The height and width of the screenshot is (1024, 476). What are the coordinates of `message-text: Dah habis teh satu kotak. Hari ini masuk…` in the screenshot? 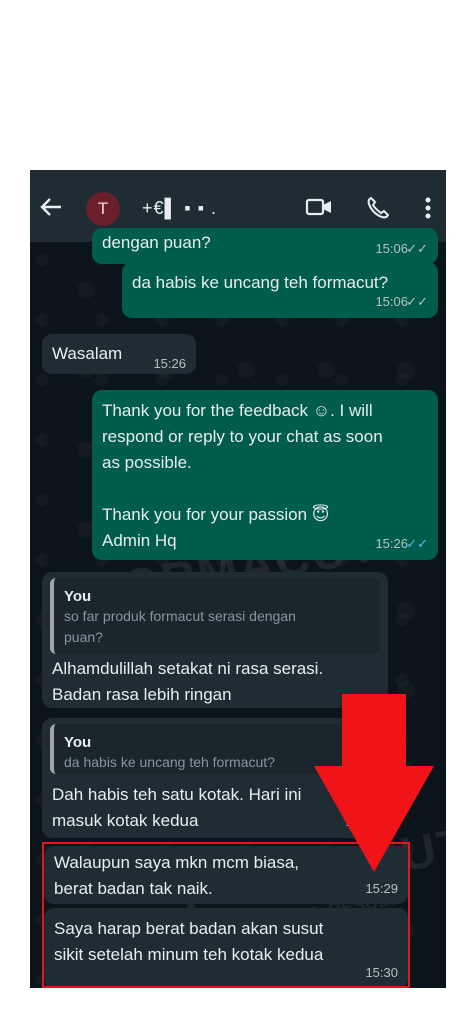 It's located at (177, 807).